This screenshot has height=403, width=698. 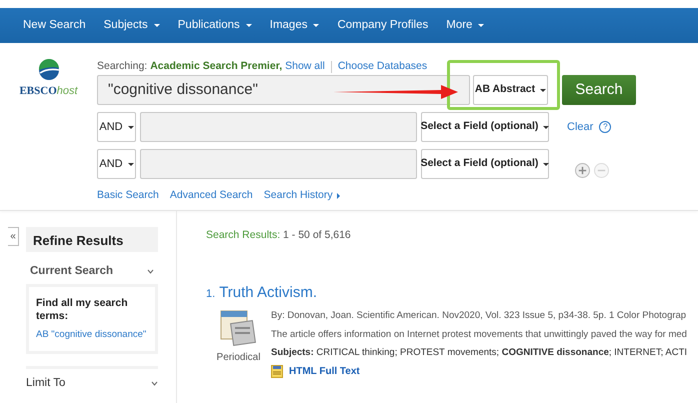 I want to click on field-dropdown: AB Abstract, so click(x=510, y=90).